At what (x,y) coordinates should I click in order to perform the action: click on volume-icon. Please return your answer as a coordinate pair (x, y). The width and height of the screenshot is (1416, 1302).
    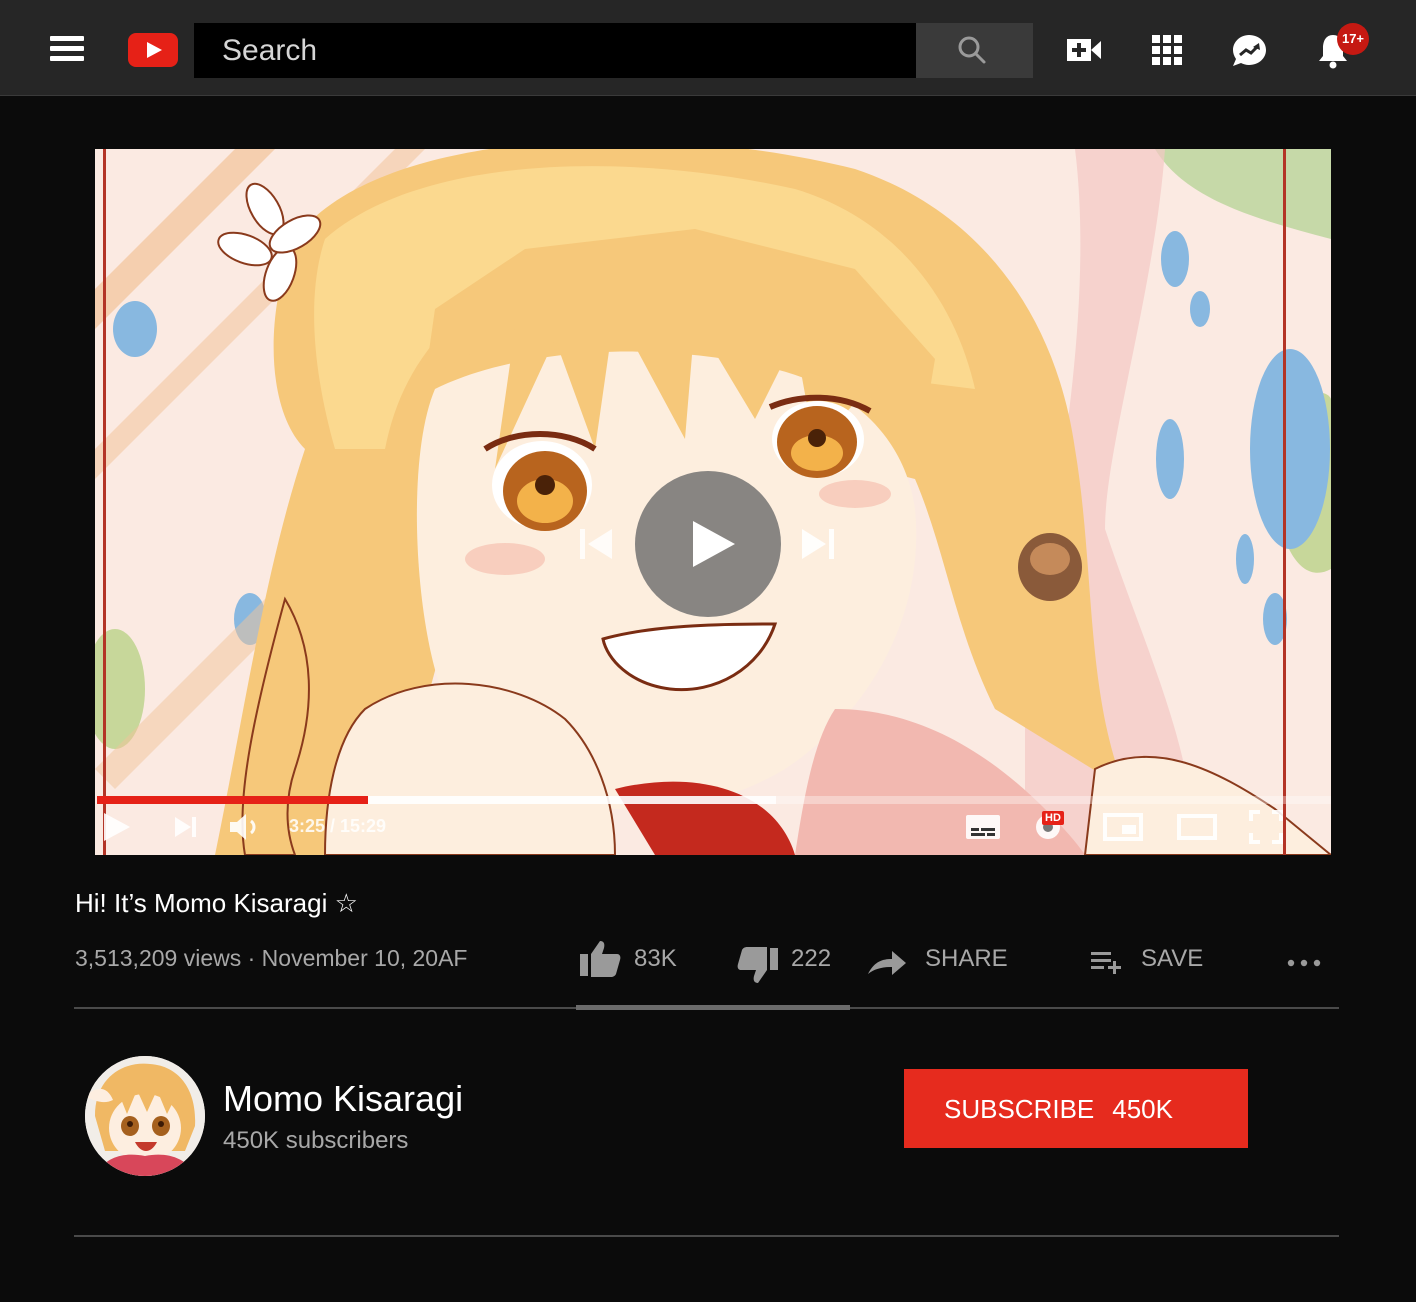
    Looking at the image, I should click on (245, 827).